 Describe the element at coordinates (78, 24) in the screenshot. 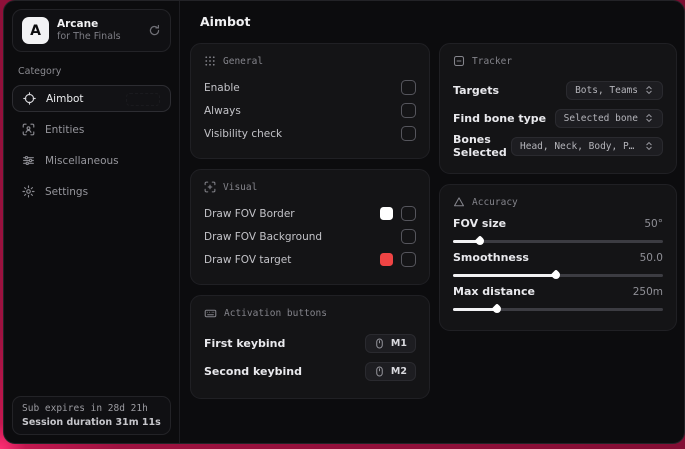

I see `brand-name: Arcane` at that location.